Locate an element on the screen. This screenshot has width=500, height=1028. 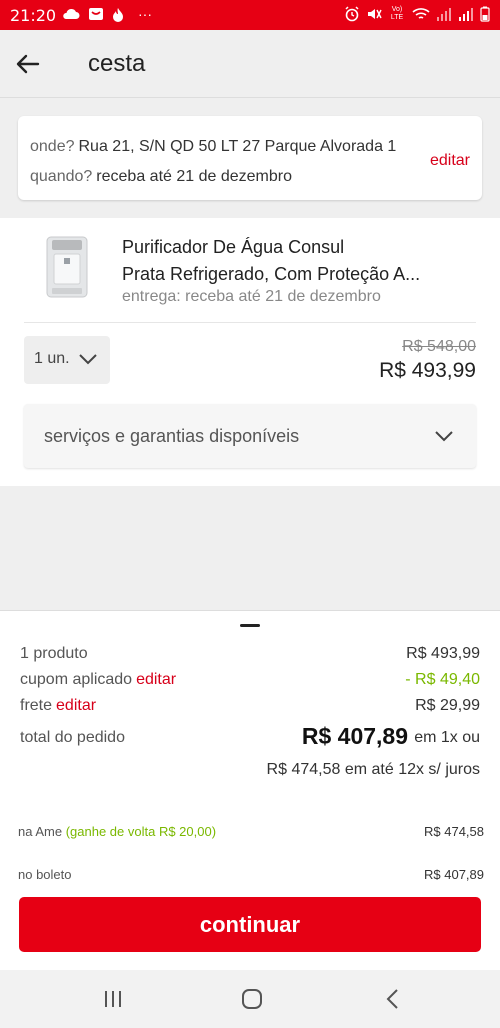
boleto-label: no boleto is located at coordinates (45, 874).